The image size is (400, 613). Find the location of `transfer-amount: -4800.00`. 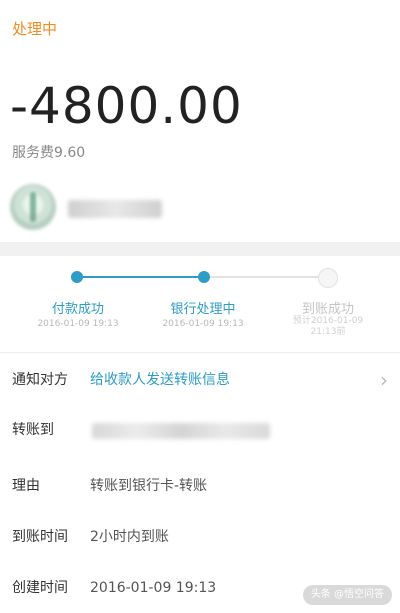

transfer-amount: -4800.00 is located at coordinates (126, 106).